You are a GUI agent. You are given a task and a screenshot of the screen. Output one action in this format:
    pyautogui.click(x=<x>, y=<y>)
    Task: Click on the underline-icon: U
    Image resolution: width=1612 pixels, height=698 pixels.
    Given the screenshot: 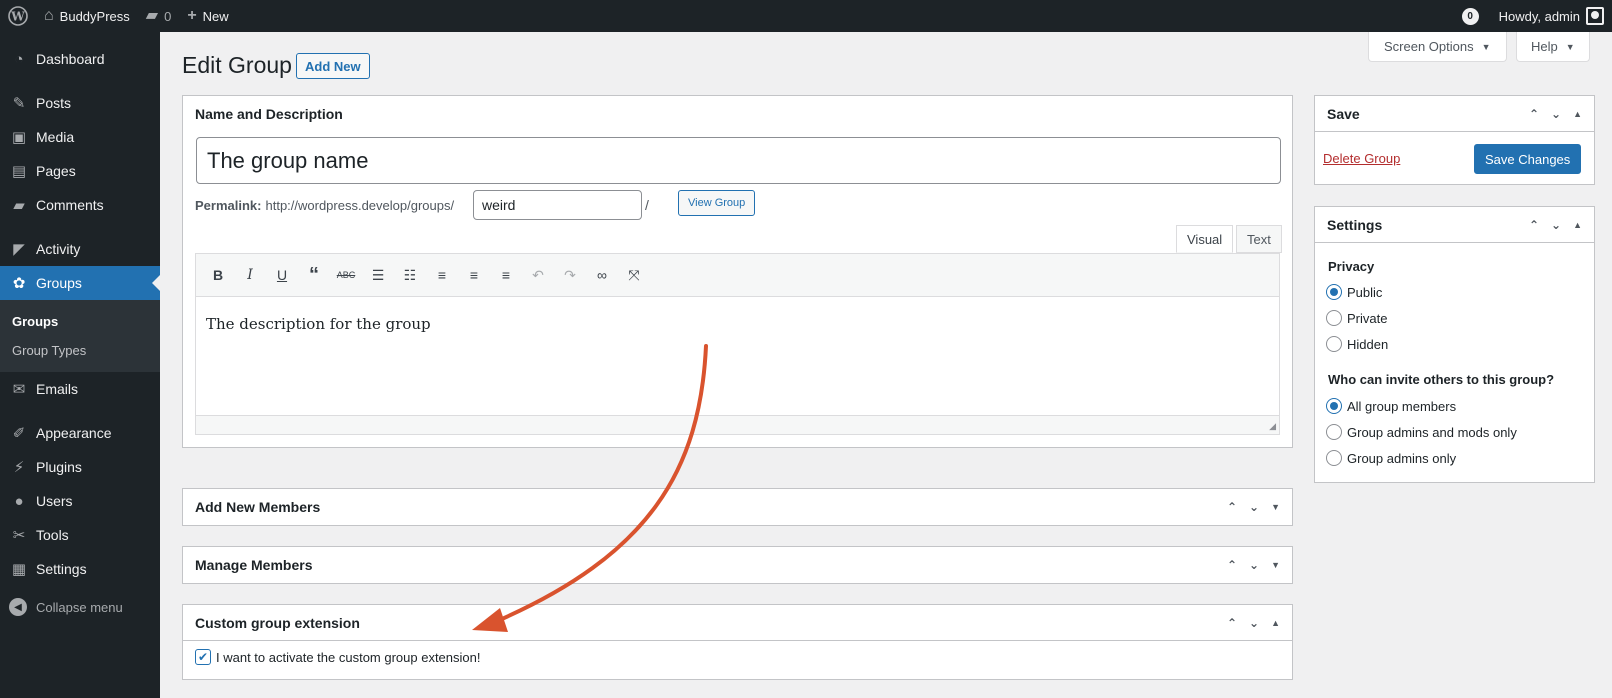 What is the action you would take?
    pyautogui.click(x=282, y=275)
    